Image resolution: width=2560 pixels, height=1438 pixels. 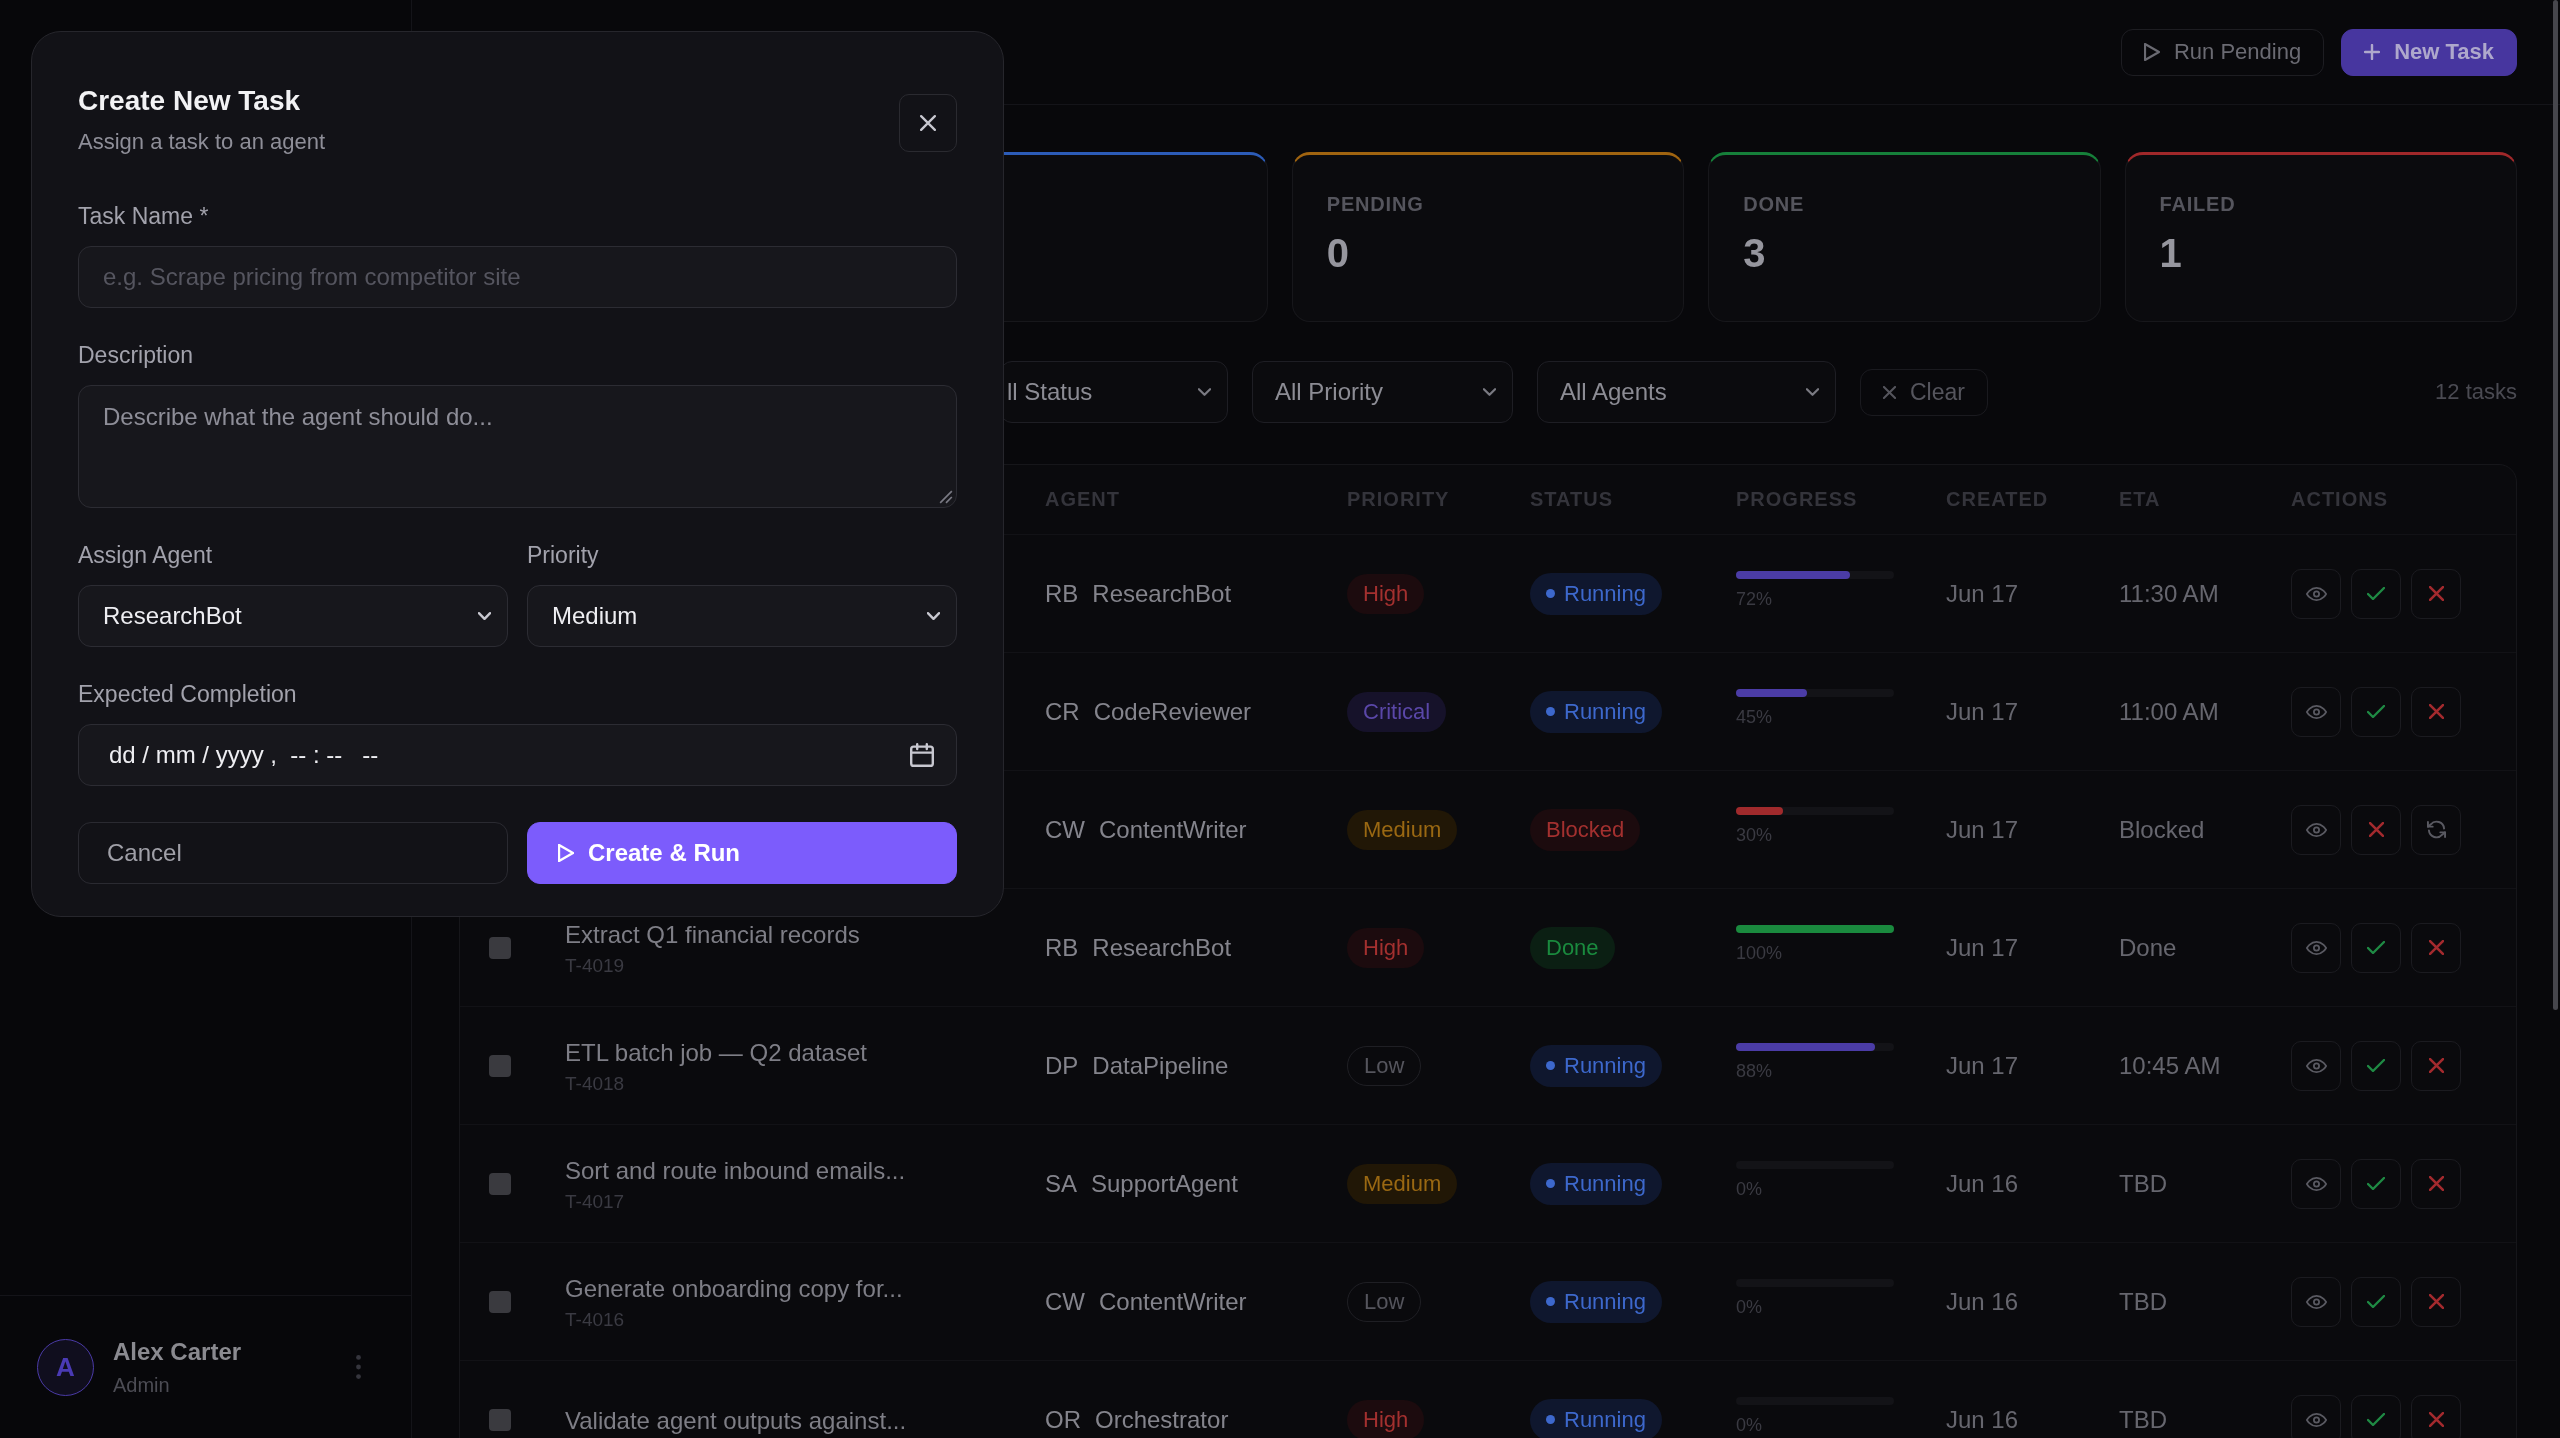 I want to click on field-label: Assign Agent, so click(x=145, y=555).